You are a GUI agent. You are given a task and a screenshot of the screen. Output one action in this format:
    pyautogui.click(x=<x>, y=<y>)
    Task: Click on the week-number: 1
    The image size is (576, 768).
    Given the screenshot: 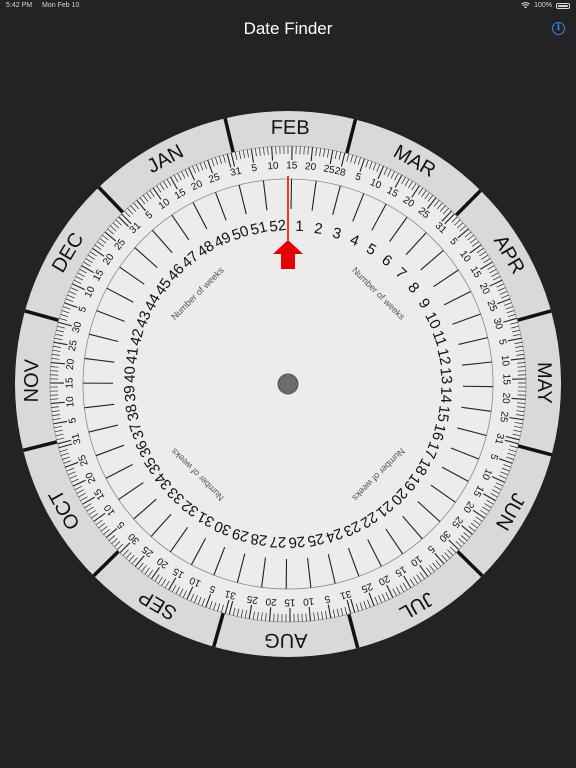 What is the action you would take?
    pyautogui.click(x=299, y=226)
    